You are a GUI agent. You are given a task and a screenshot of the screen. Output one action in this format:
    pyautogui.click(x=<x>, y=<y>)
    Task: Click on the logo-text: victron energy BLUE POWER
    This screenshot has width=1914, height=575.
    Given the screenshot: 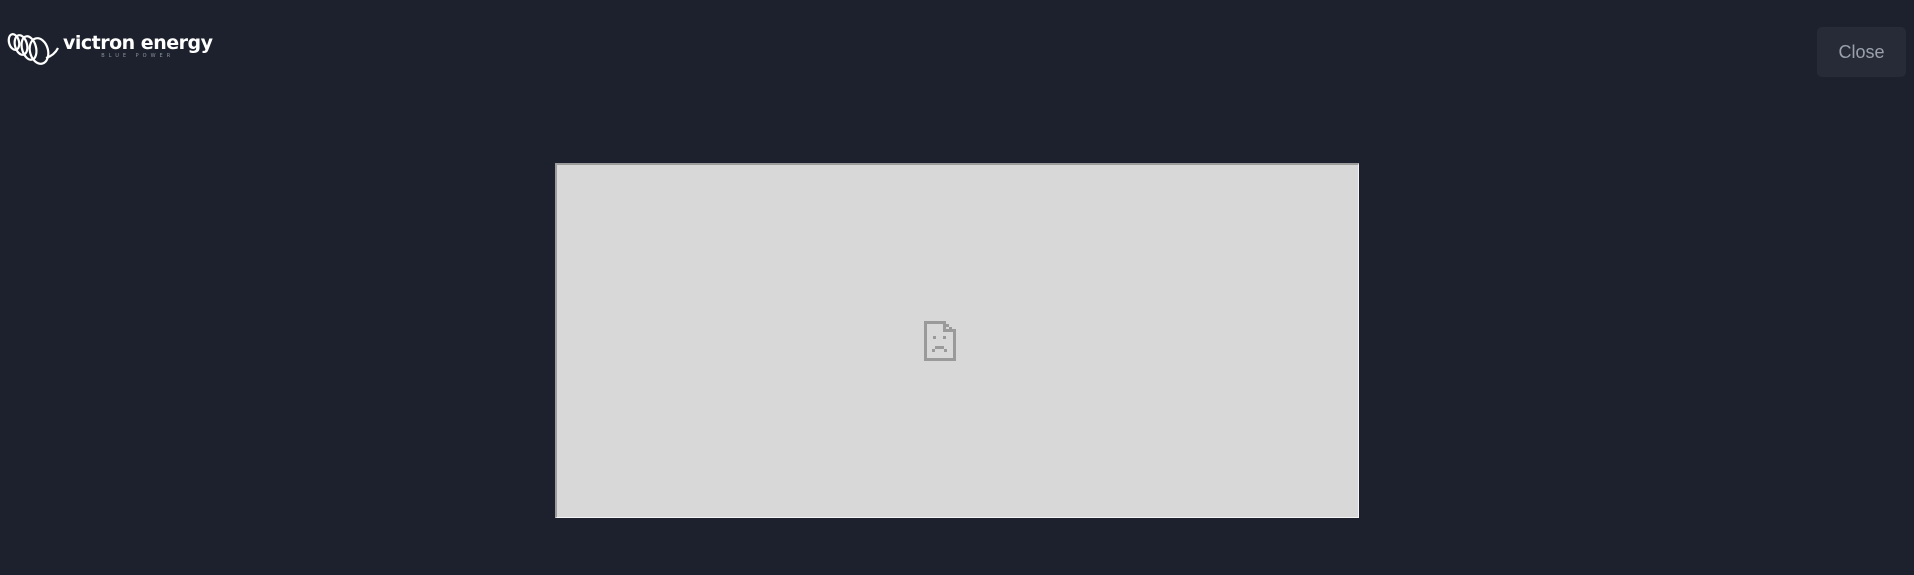 What is the action you would take?
    pyautogui.click(x=138, y=46)
    